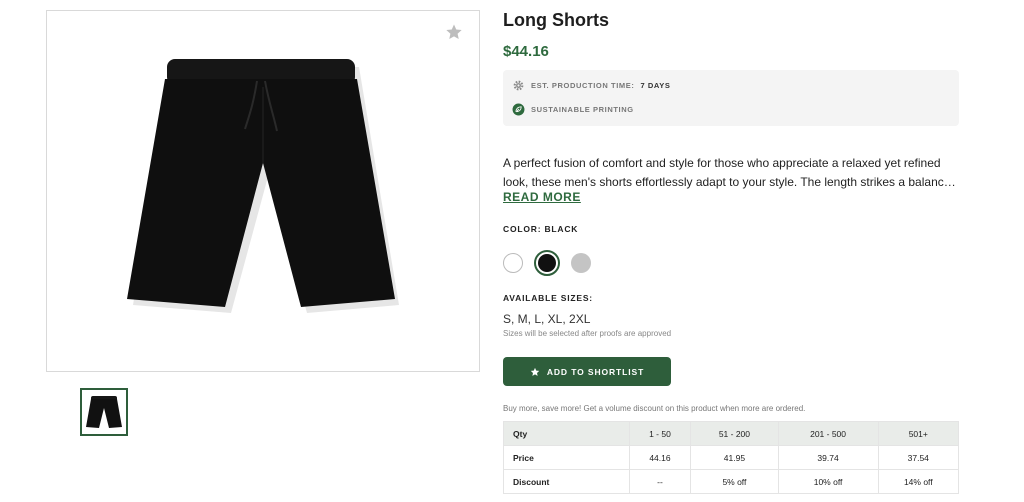 Image resolution: width=1024 pixels, height=502 pixels. Describe the element at coordinates (595, 371) in the screenshot. I see `shortlist-button-label: ADD TO SHORTLIST` at that location.